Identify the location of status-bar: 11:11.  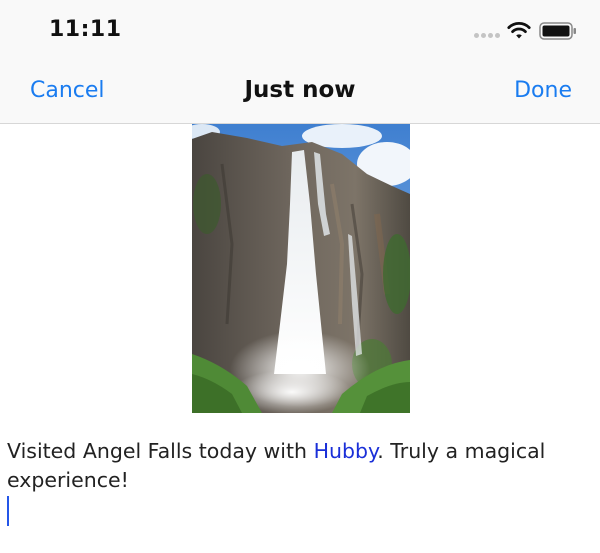
(300, 31).